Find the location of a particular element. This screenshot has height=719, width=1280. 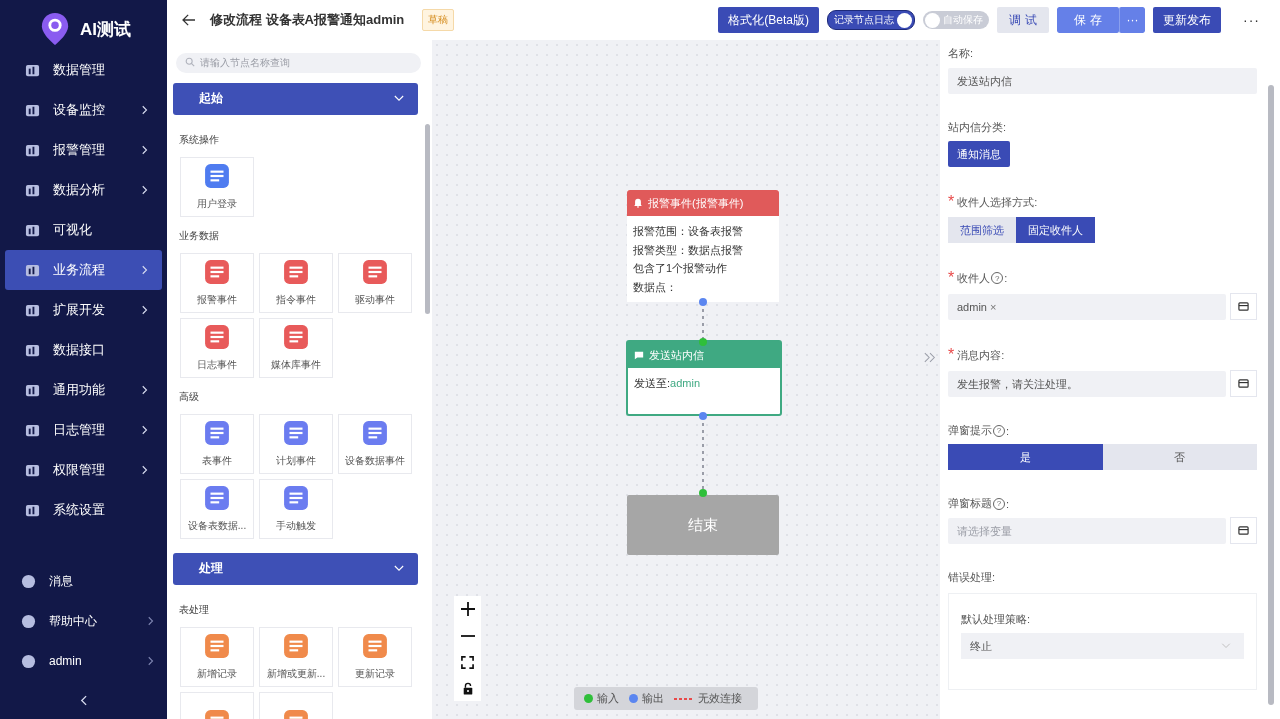

sidebar-item: 数据接口 is located at coordinates (83, 350).